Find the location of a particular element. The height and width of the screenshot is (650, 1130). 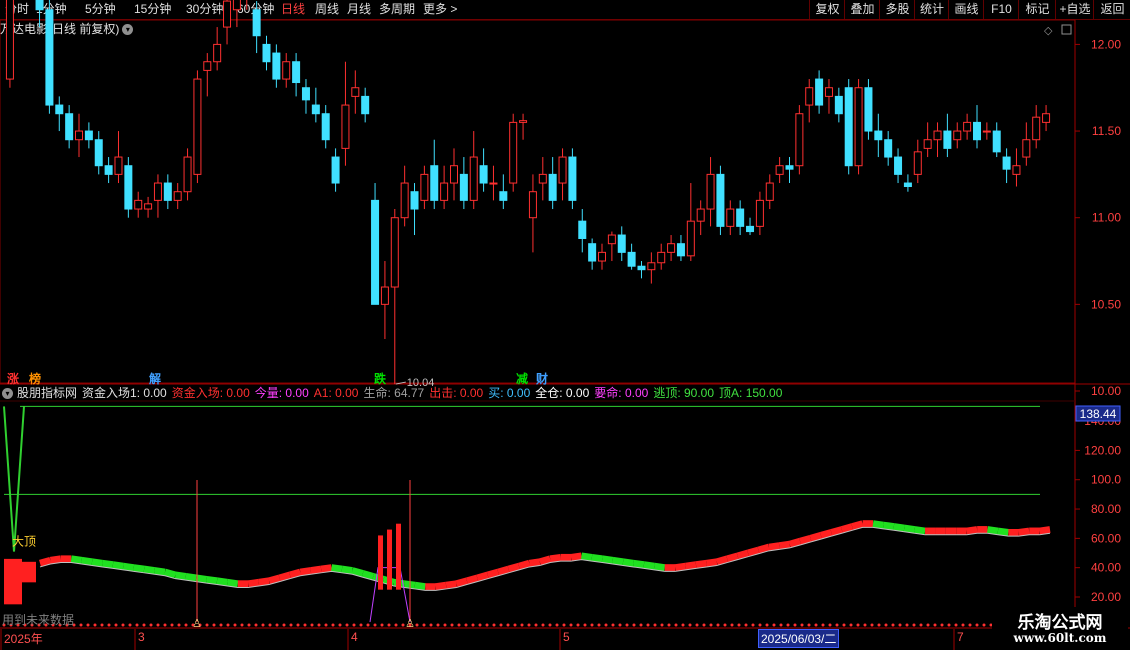

indicator-field-6: 出击: 0.00 is located at coordinates (456, 393).